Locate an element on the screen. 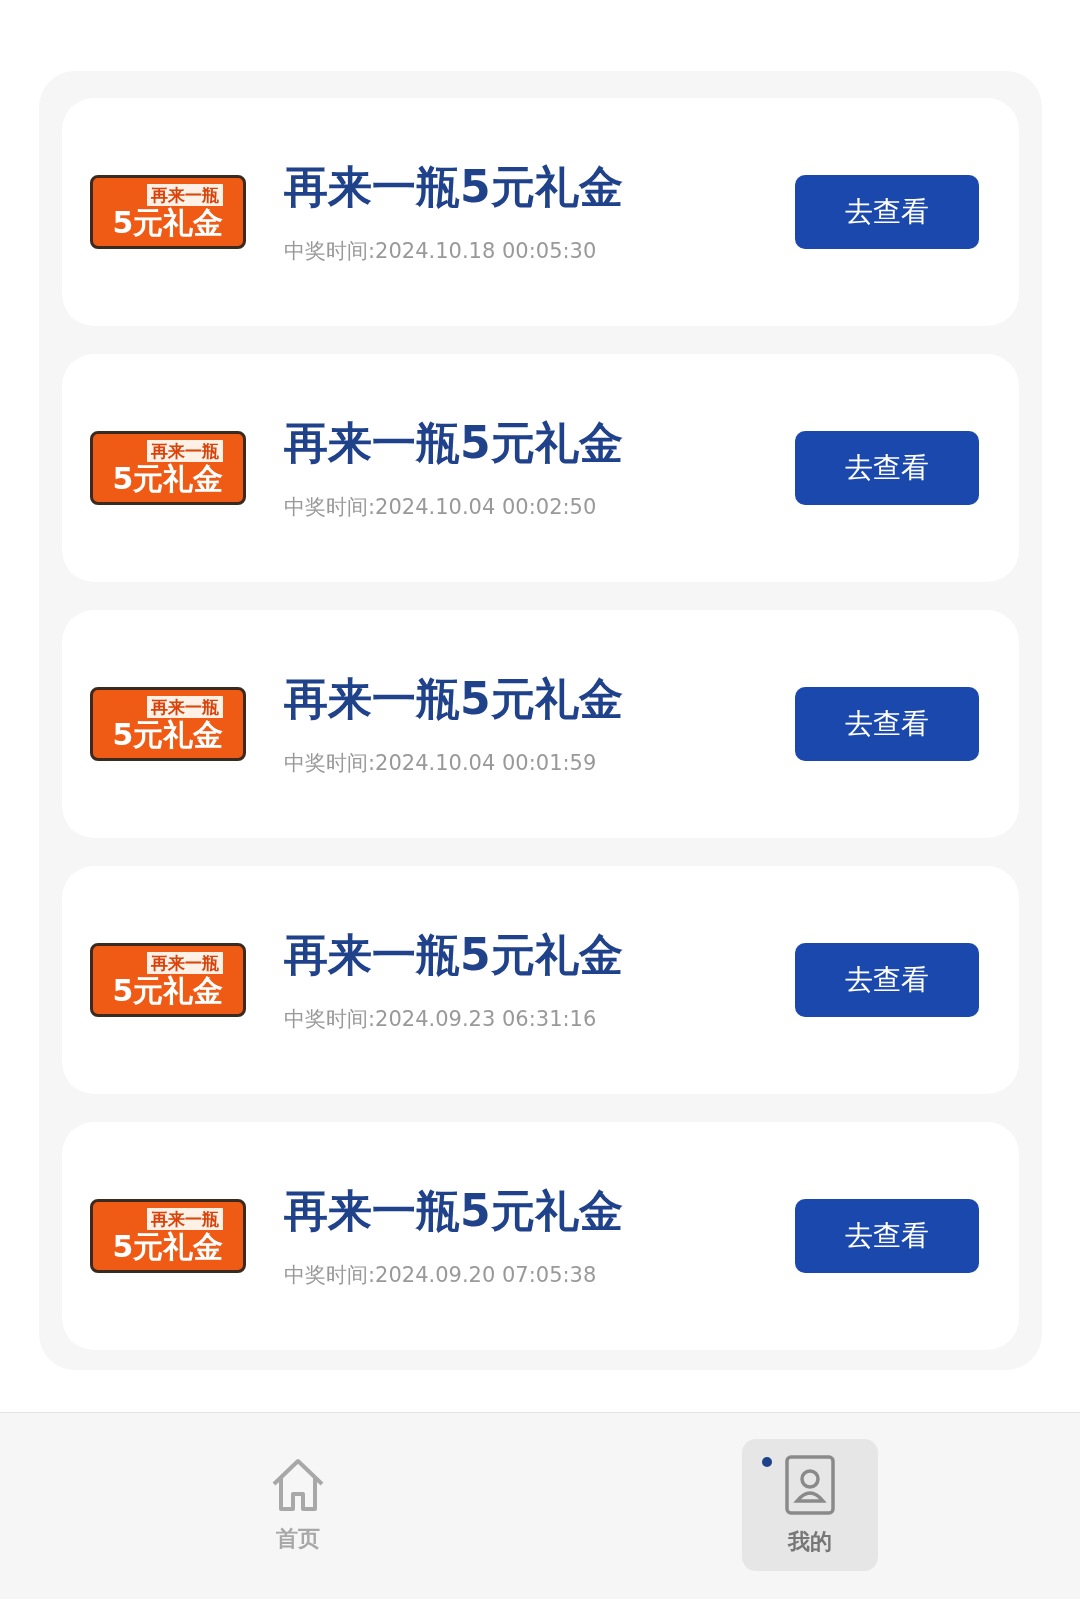 This screenshot has height=1599, width=1080. contact-card-icon is located at coordinates (810, 1484).